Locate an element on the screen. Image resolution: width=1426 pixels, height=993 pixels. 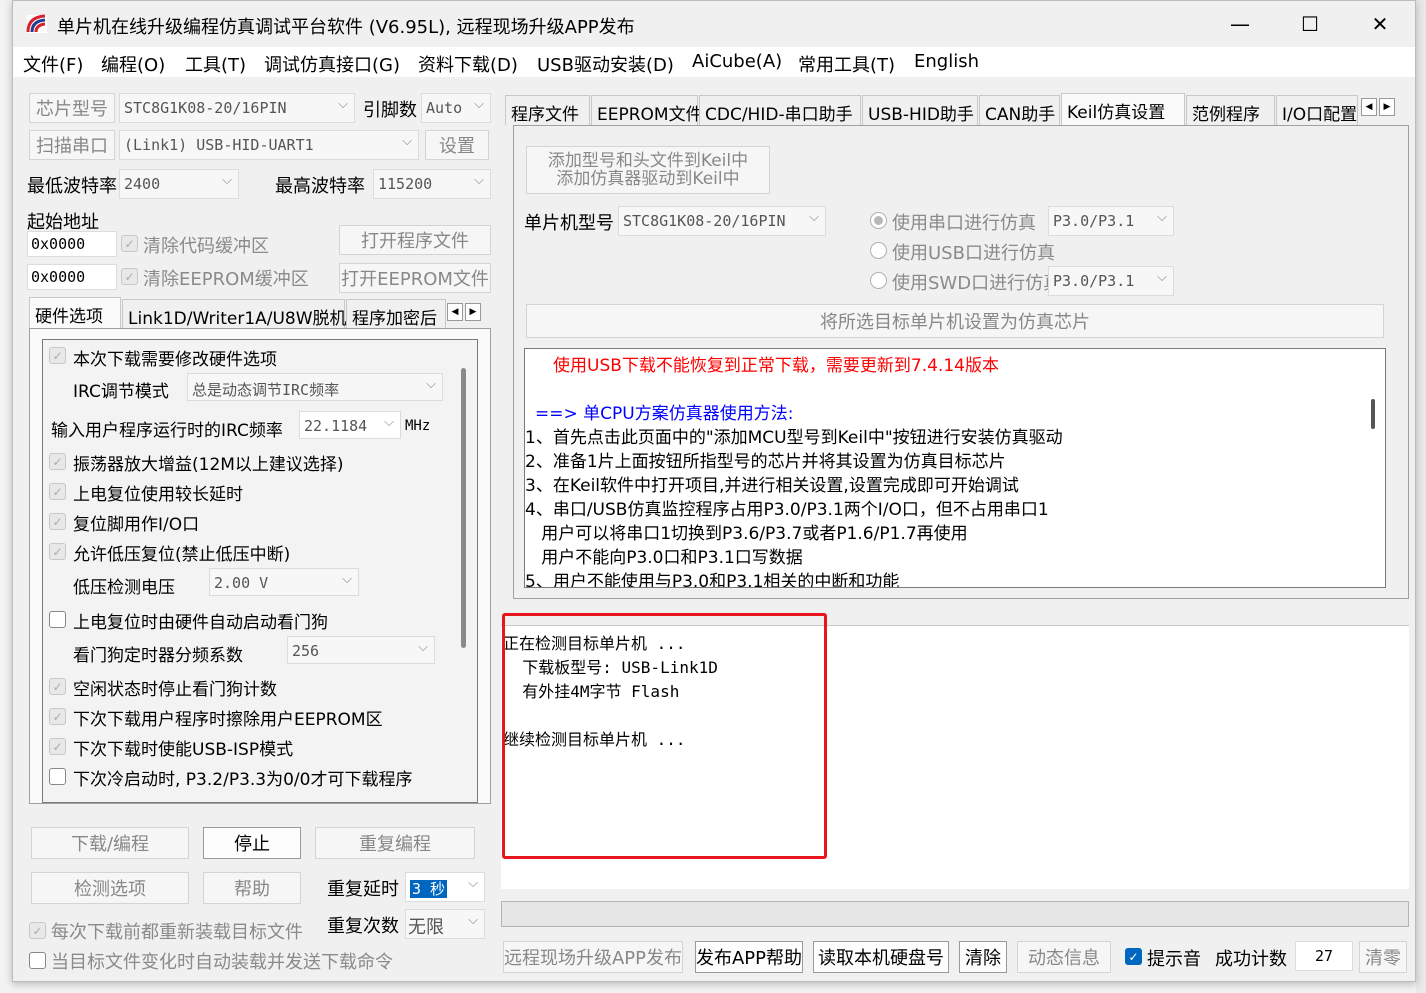
repeat-count-select: 无限 ⌵ is located at coordinates (445, 924).